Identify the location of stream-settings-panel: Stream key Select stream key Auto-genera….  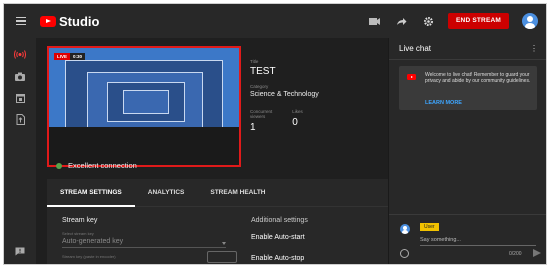
(217, 235).